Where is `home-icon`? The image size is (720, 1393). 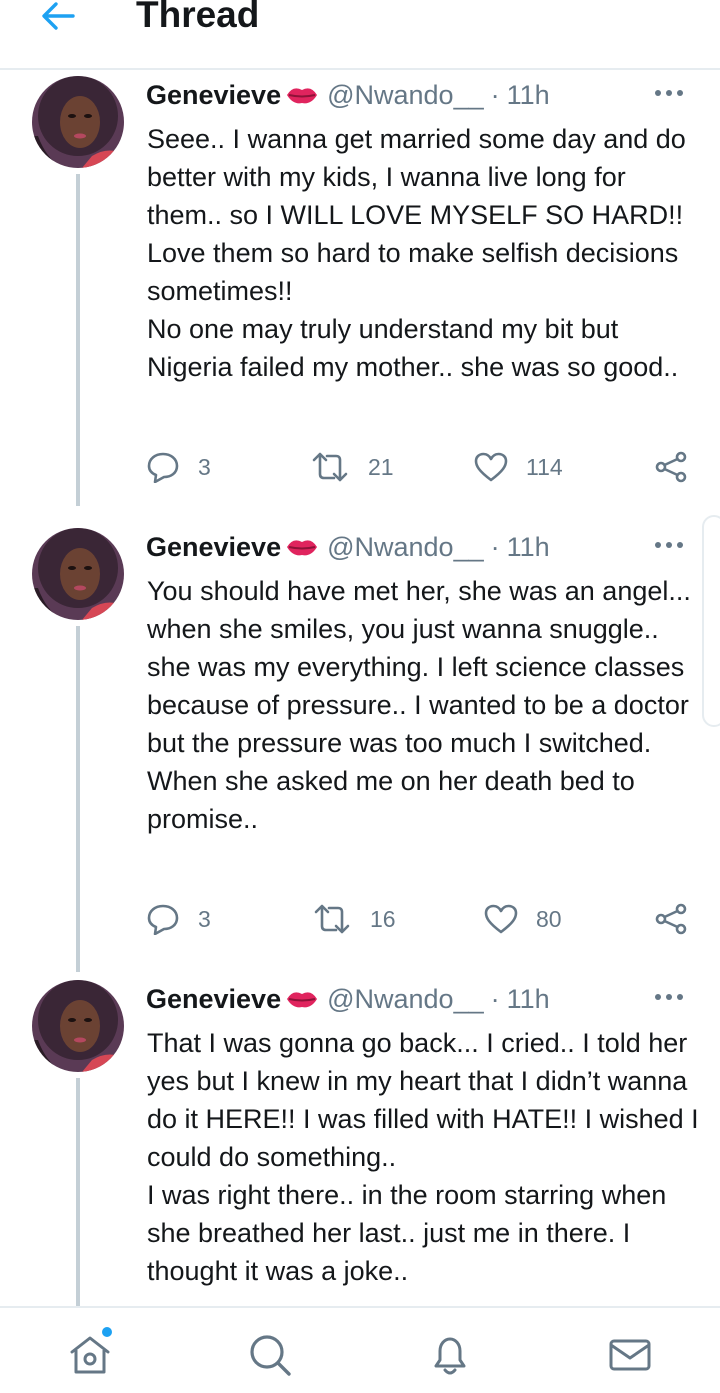
home-icon is located at coordinates (90, 1355).